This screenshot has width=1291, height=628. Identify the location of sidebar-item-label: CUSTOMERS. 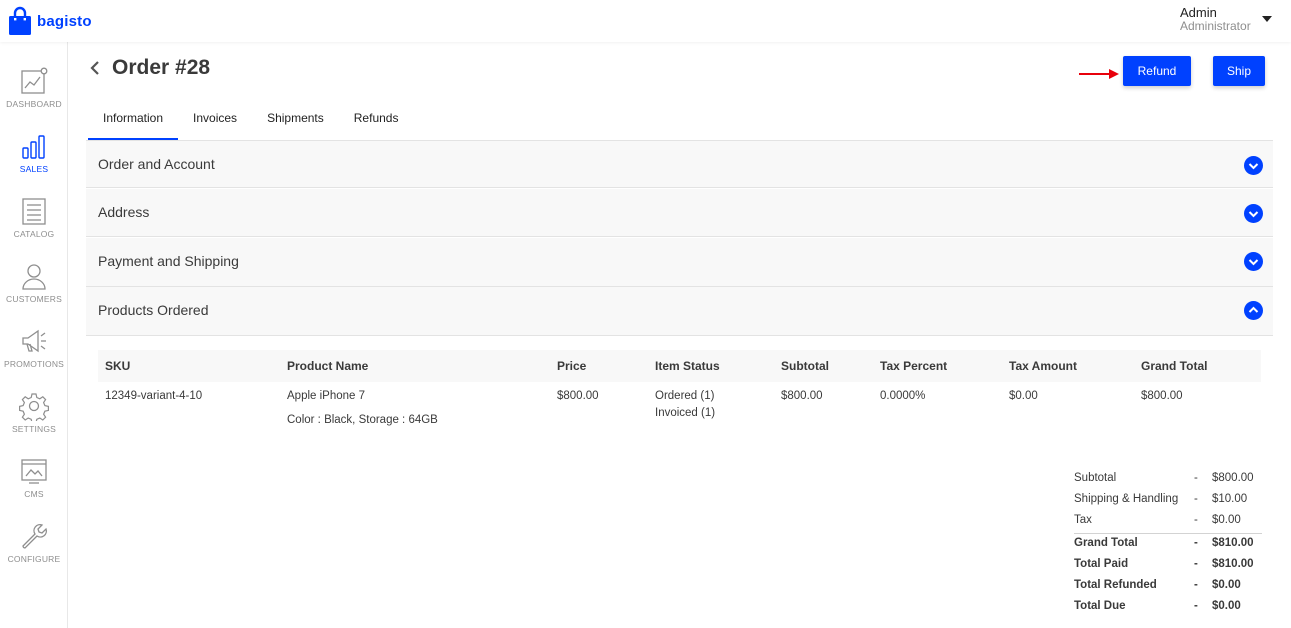
(34, 299).